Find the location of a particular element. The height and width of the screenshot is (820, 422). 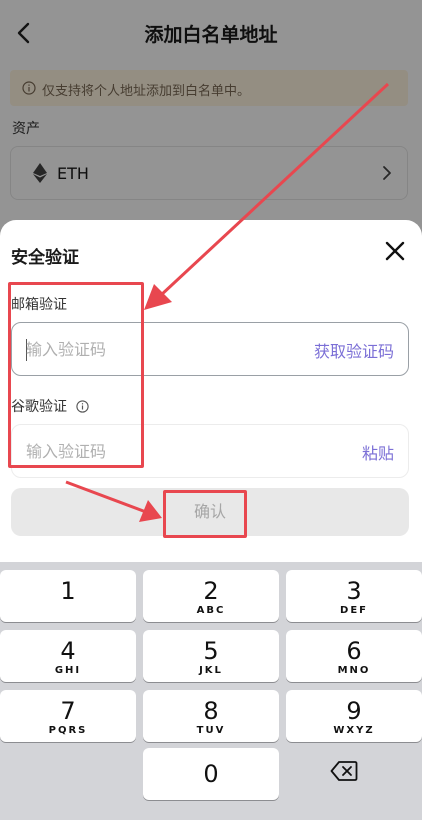

key-4-letters: GHI is located at coordinates (68, 670).